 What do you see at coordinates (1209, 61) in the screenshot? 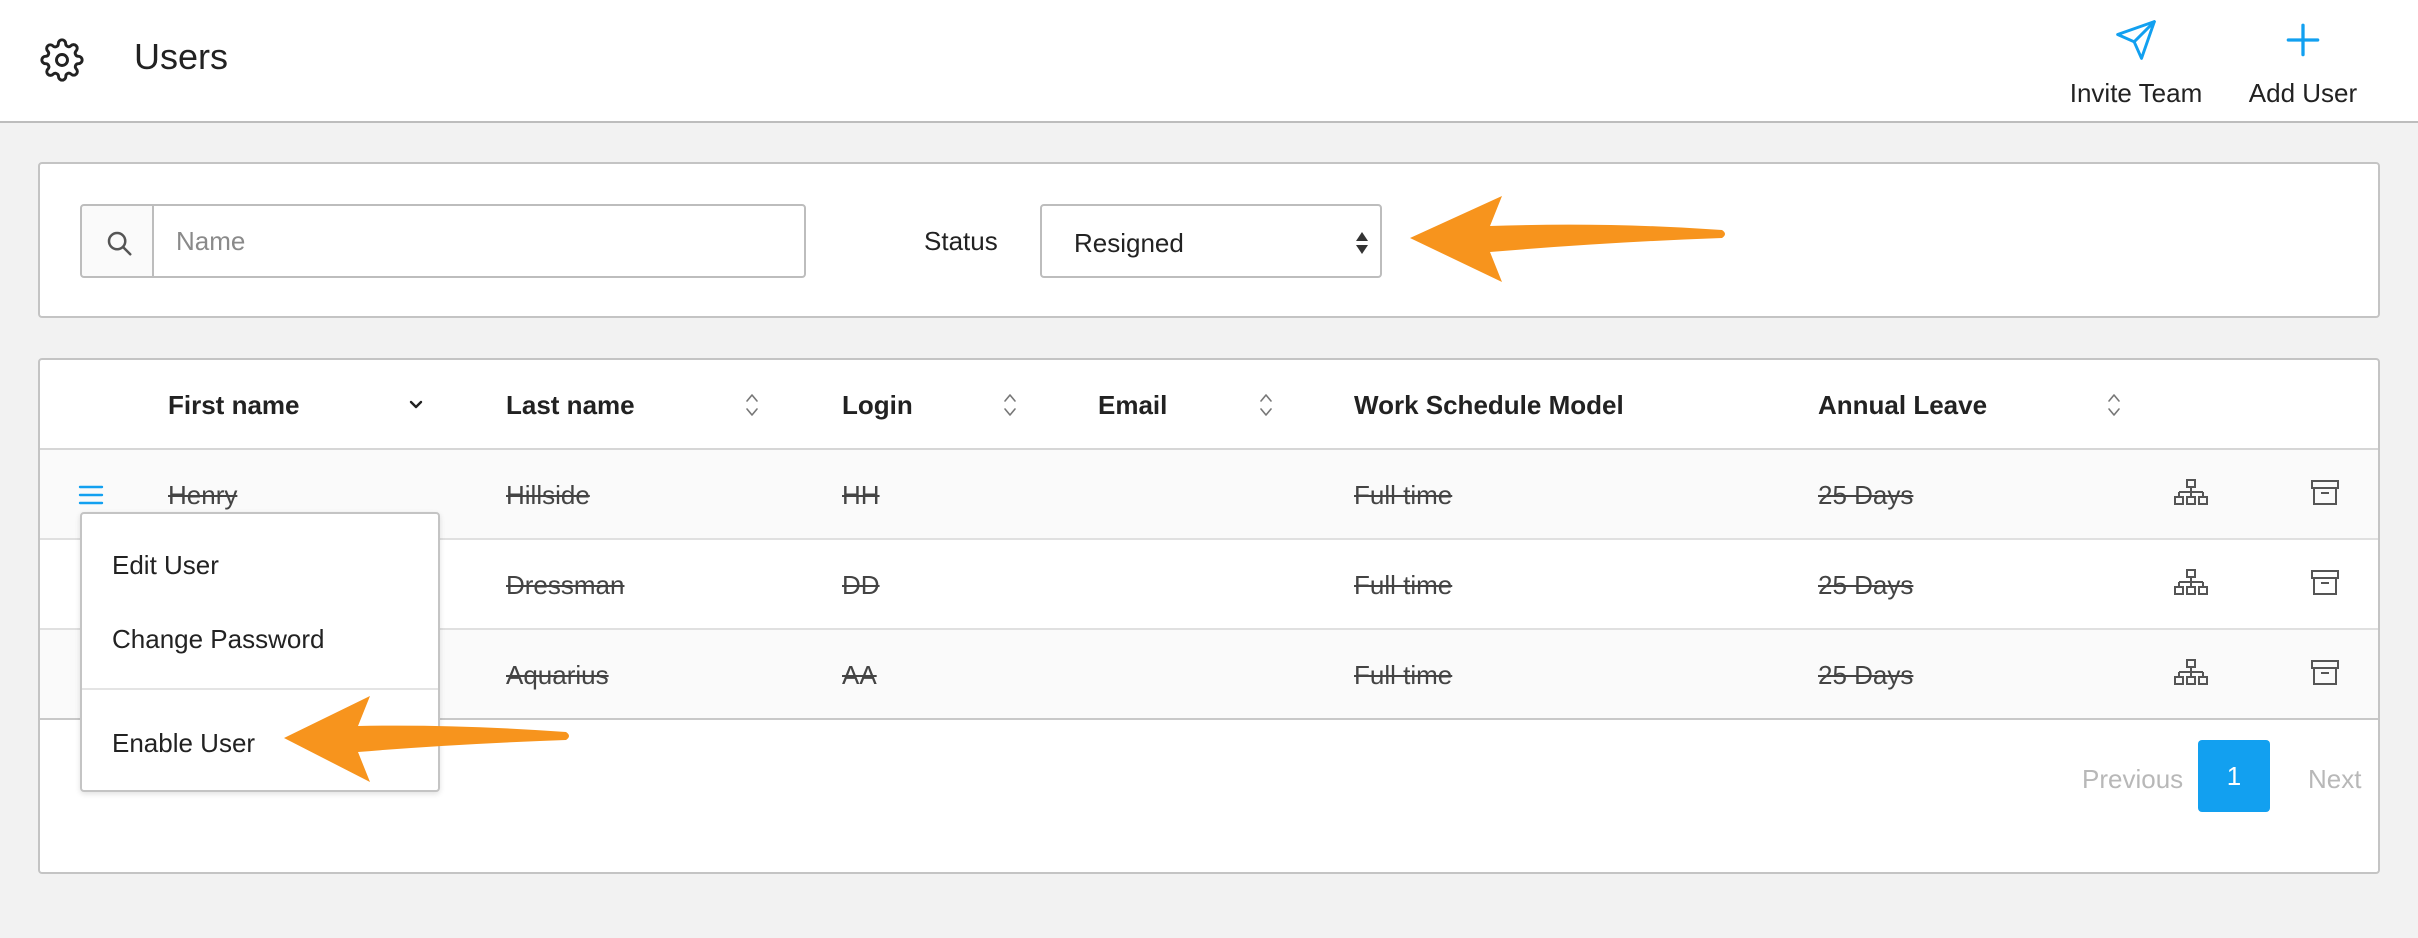
I see `top-bar: Users Invite Team Add User` at bounding box center [1209, 61].